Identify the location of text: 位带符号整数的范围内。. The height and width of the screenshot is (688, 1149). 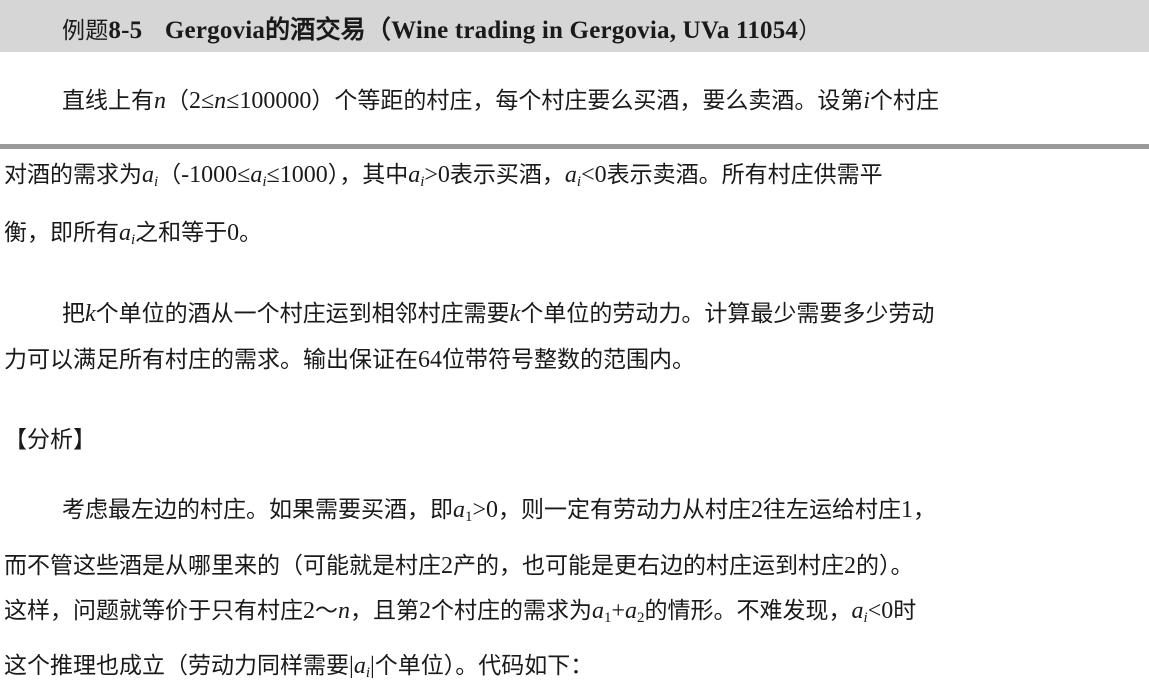
(568, 360).